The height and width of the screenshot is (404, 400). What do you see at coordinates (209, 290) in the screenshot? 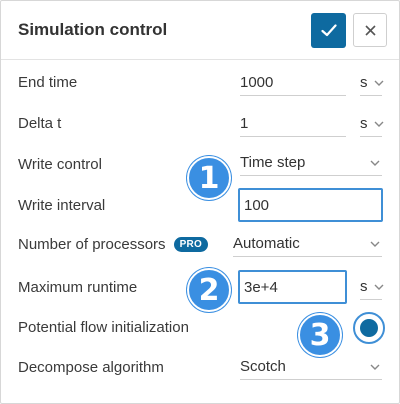
I see `annotation-marker-2: 2` at bounding box center [209, 290].